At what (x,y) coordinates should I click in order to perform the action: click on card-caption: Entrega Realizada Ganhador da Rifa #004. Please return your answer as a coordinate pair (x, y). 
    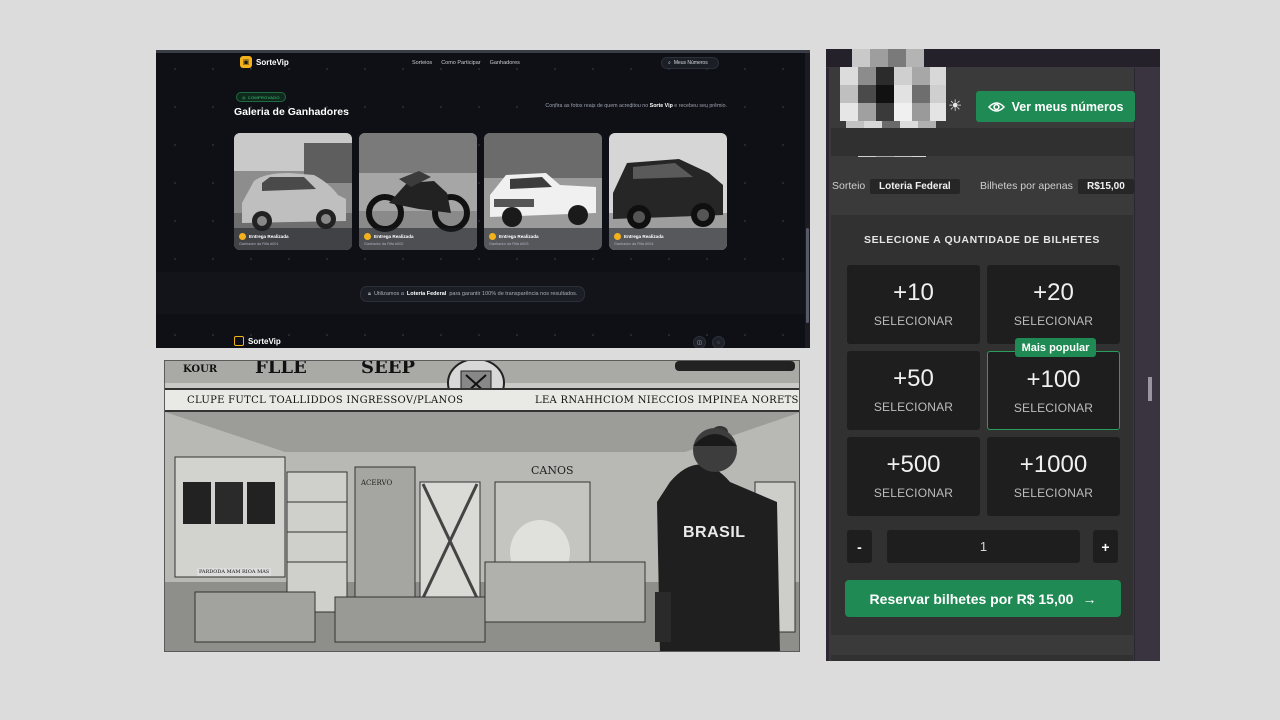
    Looking at the image, I should click on (639, 239).